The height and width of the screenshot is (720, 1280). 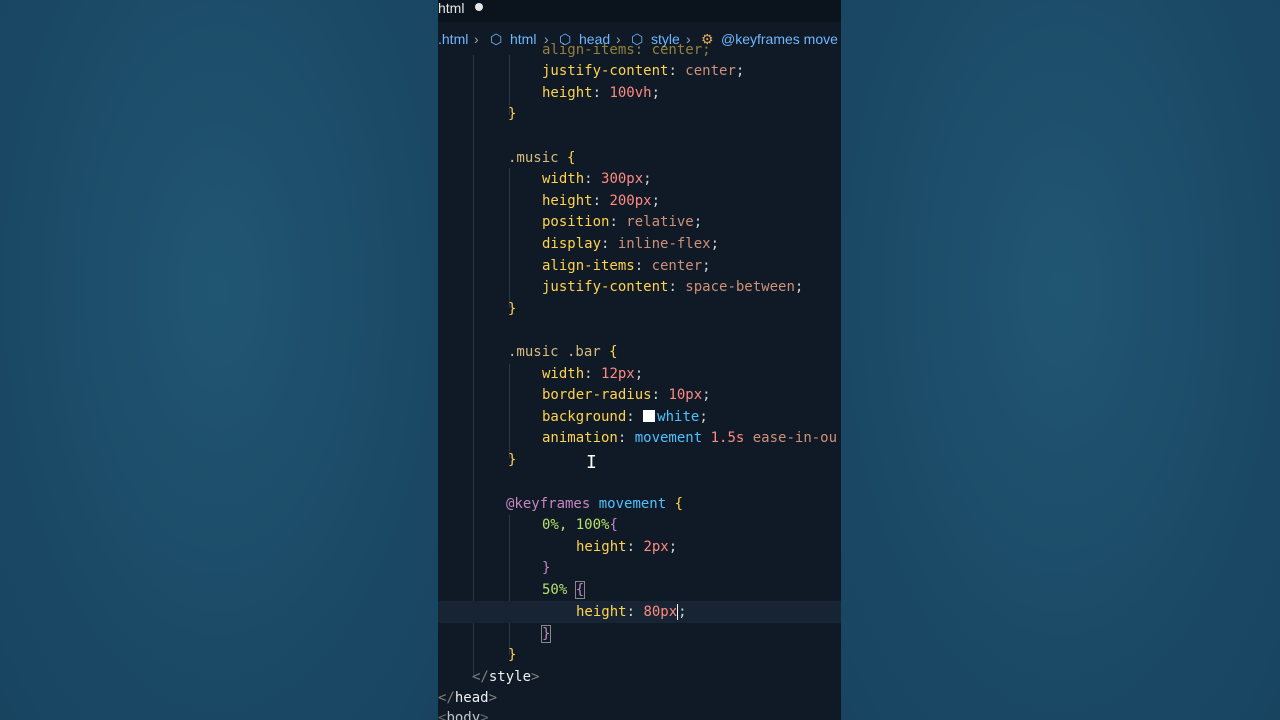 I want to click on code-line: justify-content: space-between;, so click(x=673, y=287).